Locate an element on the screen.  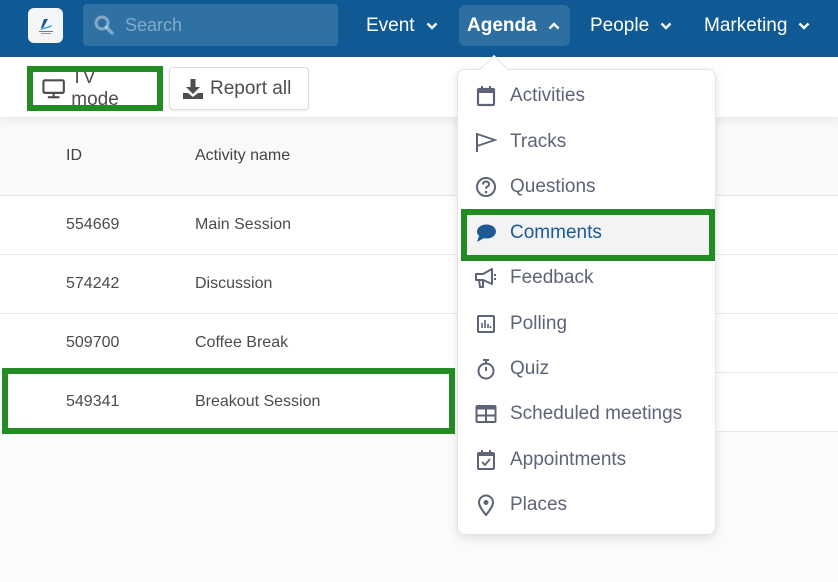
app-logo is located at coordinates (45, 25).